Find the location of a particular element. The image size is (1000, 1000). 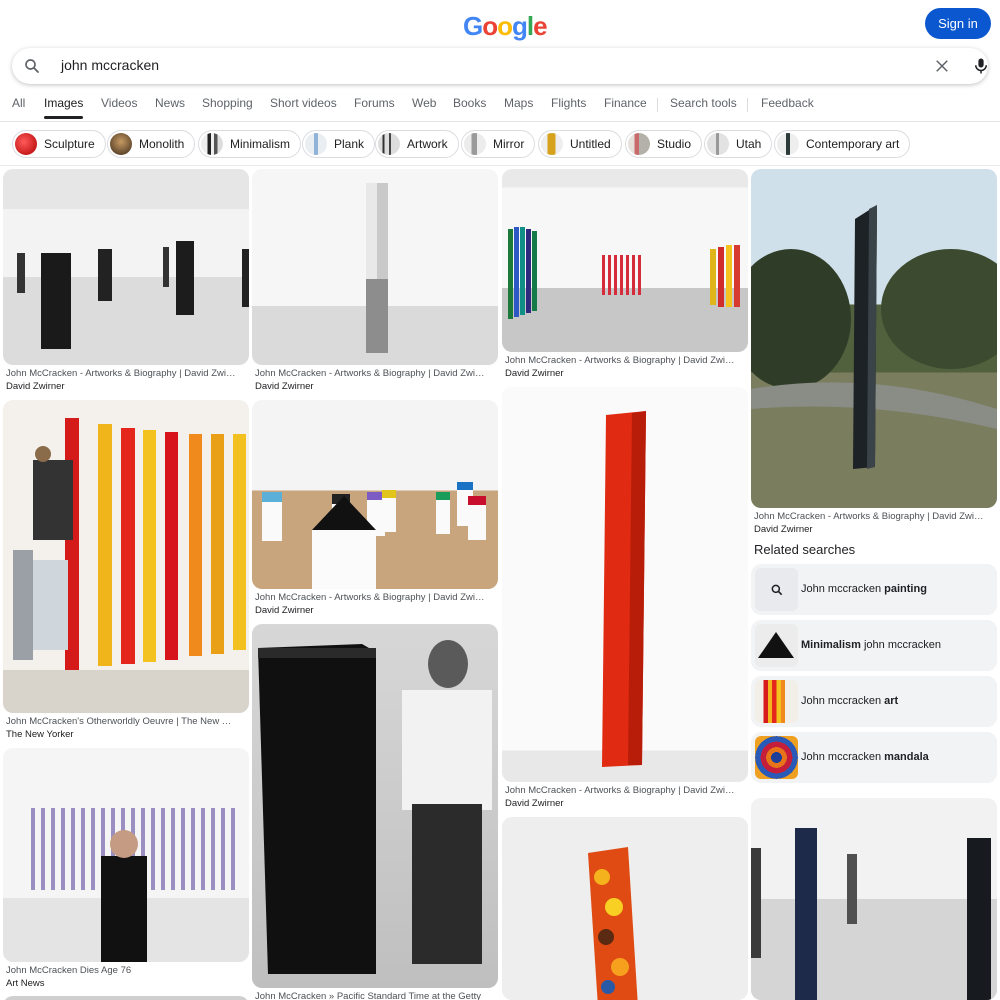

related-text: john mccracken is located at coordinates (900, 645).